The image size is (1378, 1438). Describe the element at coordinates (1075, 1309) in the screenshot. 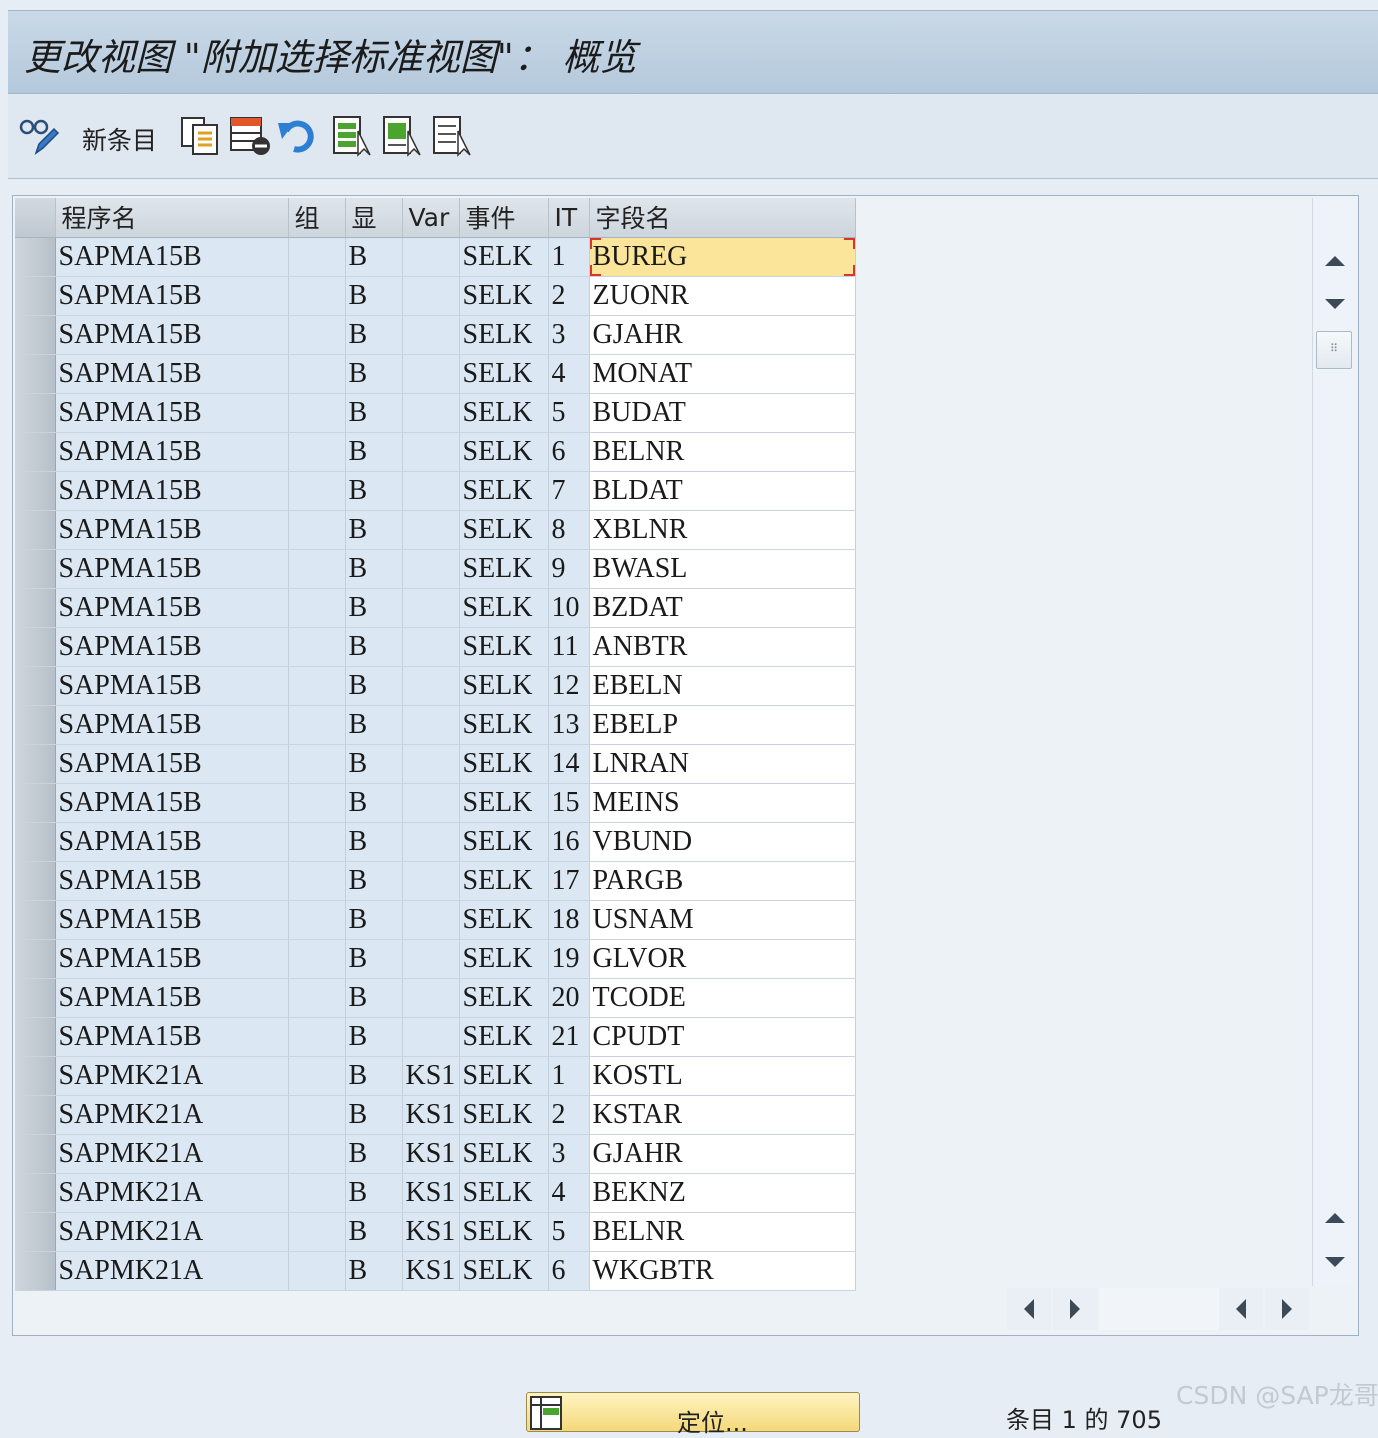

I see `scroll-right-icon` at that location.